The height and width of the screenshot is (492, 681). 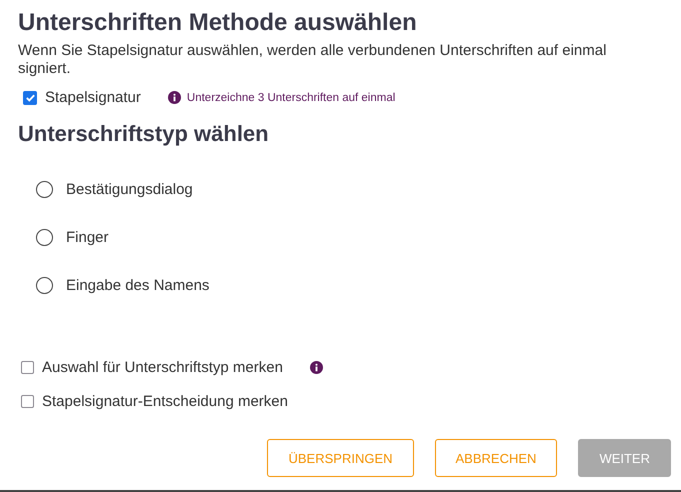 What do you see at coordinates (313, 60) in the screenshot?
I see `description-text: Wenn Sie Stapelsignatur auswählen, werden alle verbundenen Unterschriften auf einmal signiert.` at bounding box center [313, 60].